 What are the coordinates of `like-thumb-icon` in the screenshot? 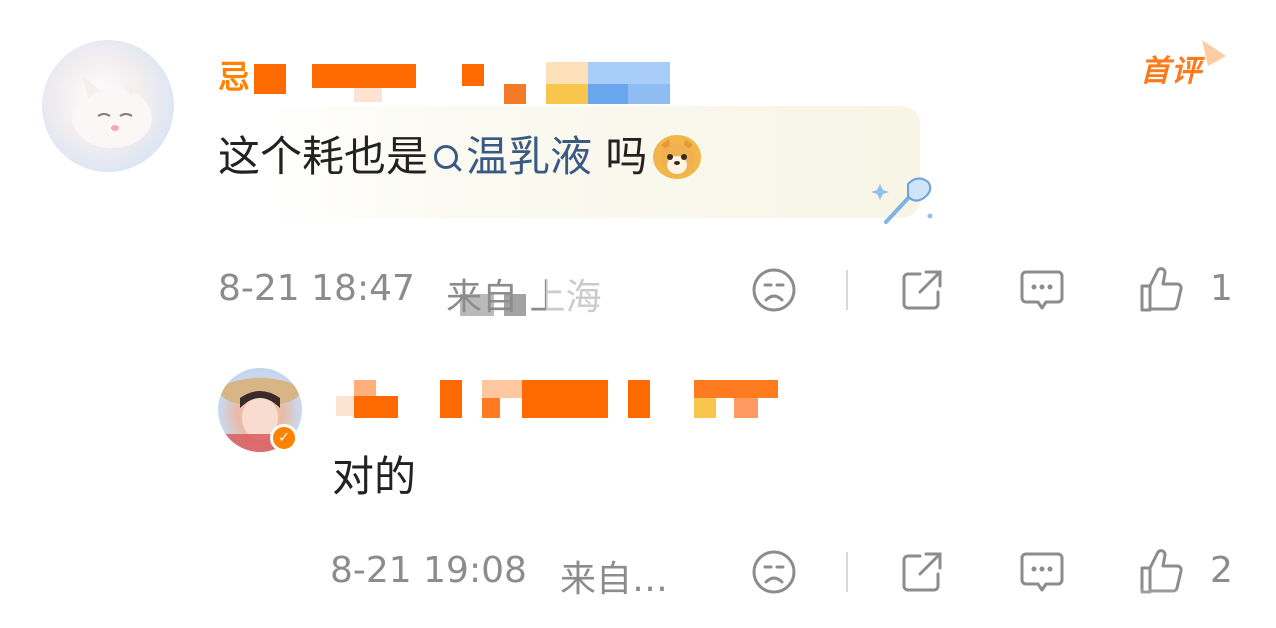 It's located at (1161, 289).